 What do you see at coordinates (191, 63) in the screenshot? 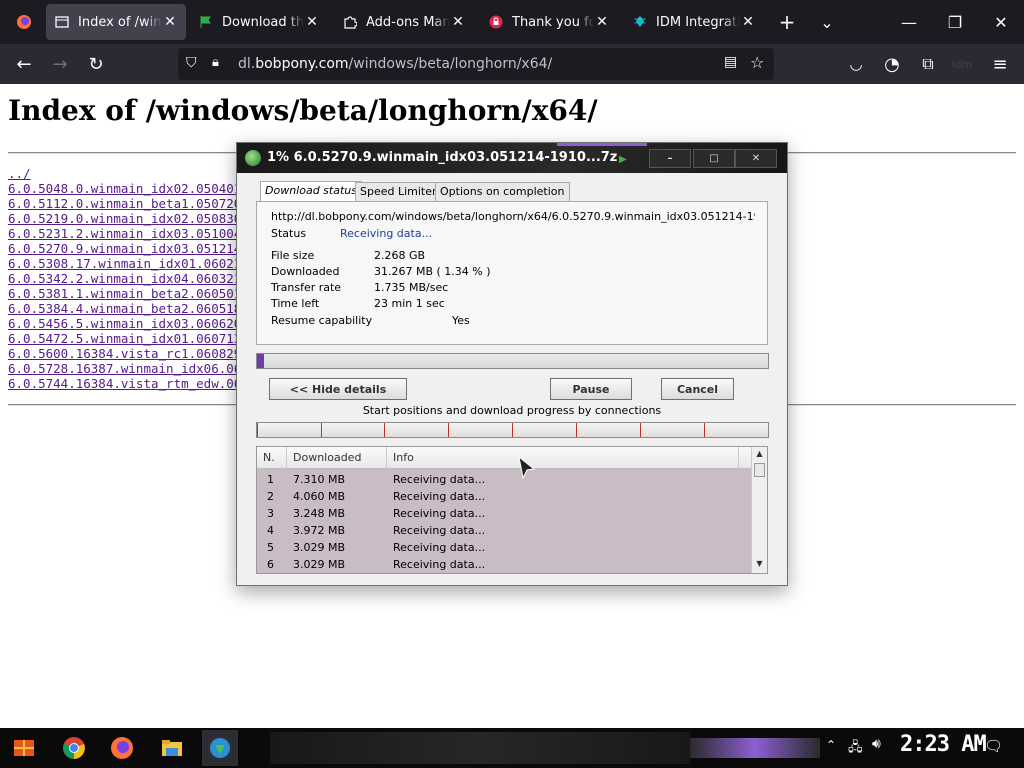
I see `shield-icon: ⛉` at bounding box center [191, 63].